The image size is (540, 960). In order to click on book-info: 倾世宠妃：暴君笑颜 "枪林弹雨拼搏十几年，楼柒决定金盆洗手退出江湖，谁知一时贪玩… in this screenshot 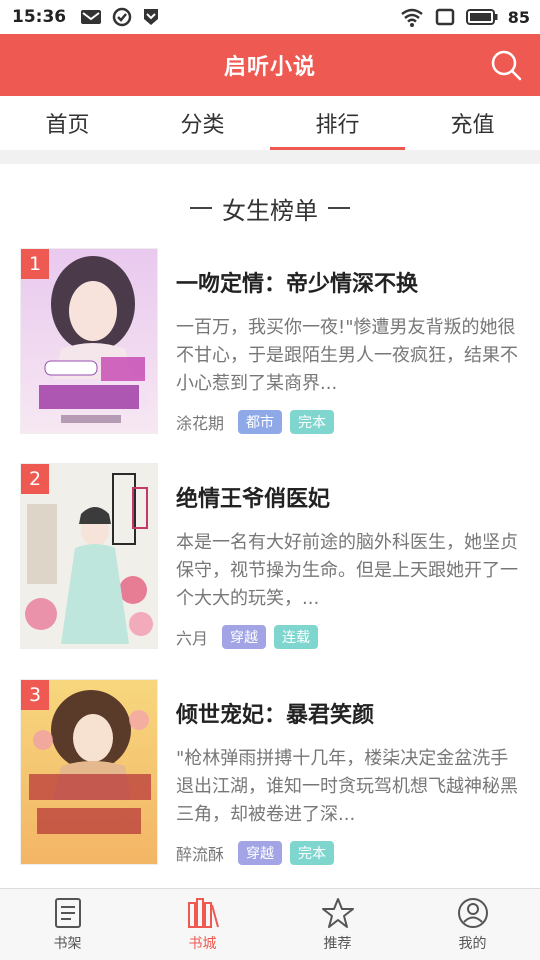, I will do `click(348, 772)`.